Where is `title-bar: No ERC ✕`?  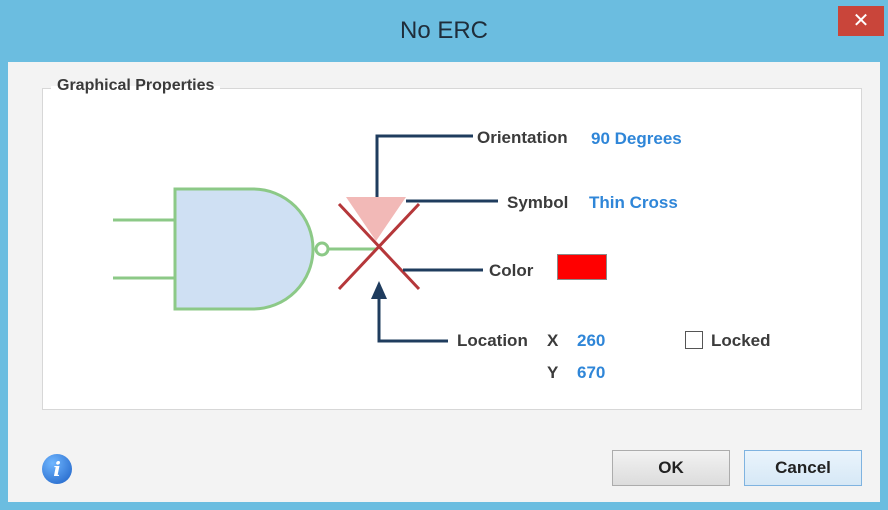 title-bar: No ERC ✕ is located at coordinates (444, 31).